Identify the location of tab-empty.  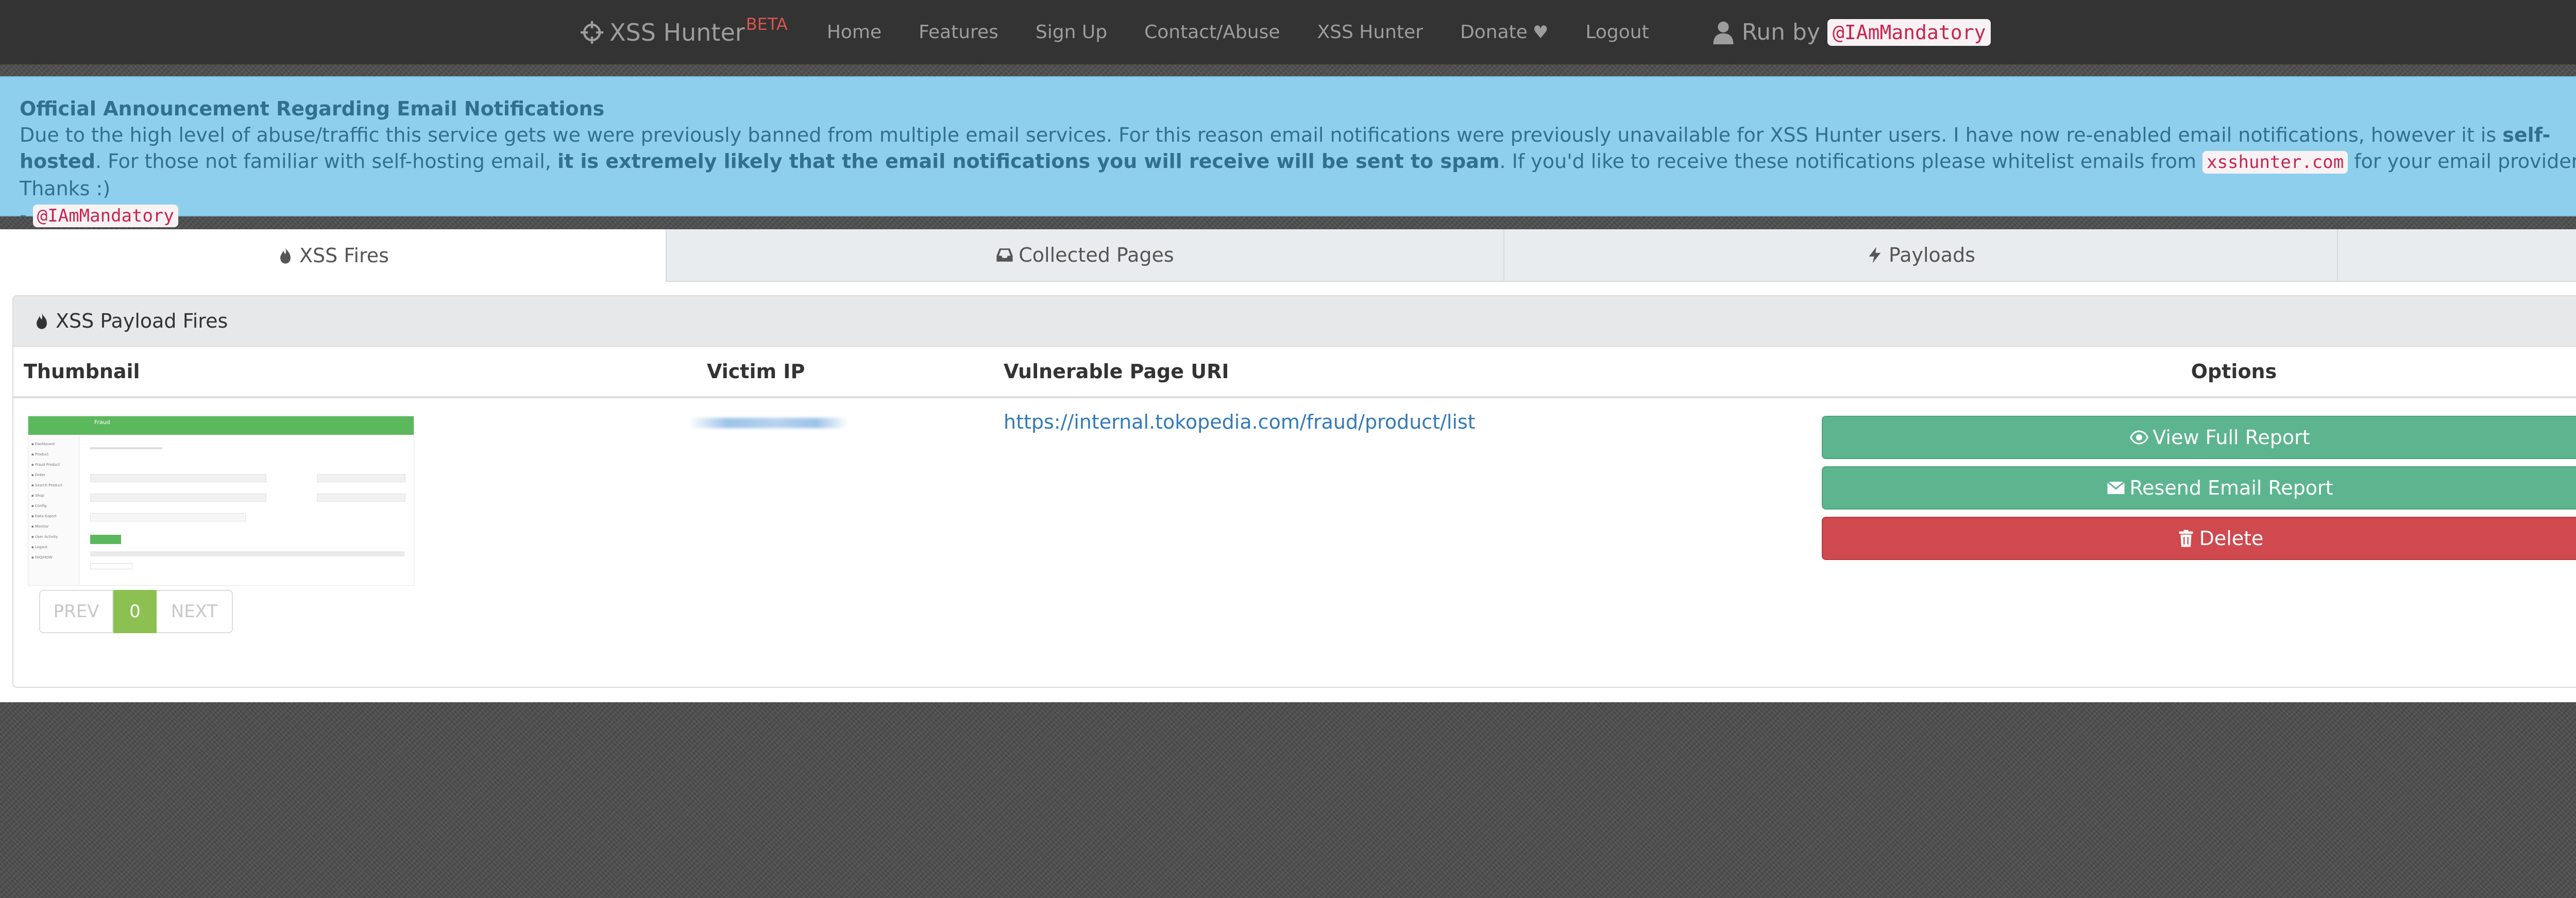
(2456, 256).